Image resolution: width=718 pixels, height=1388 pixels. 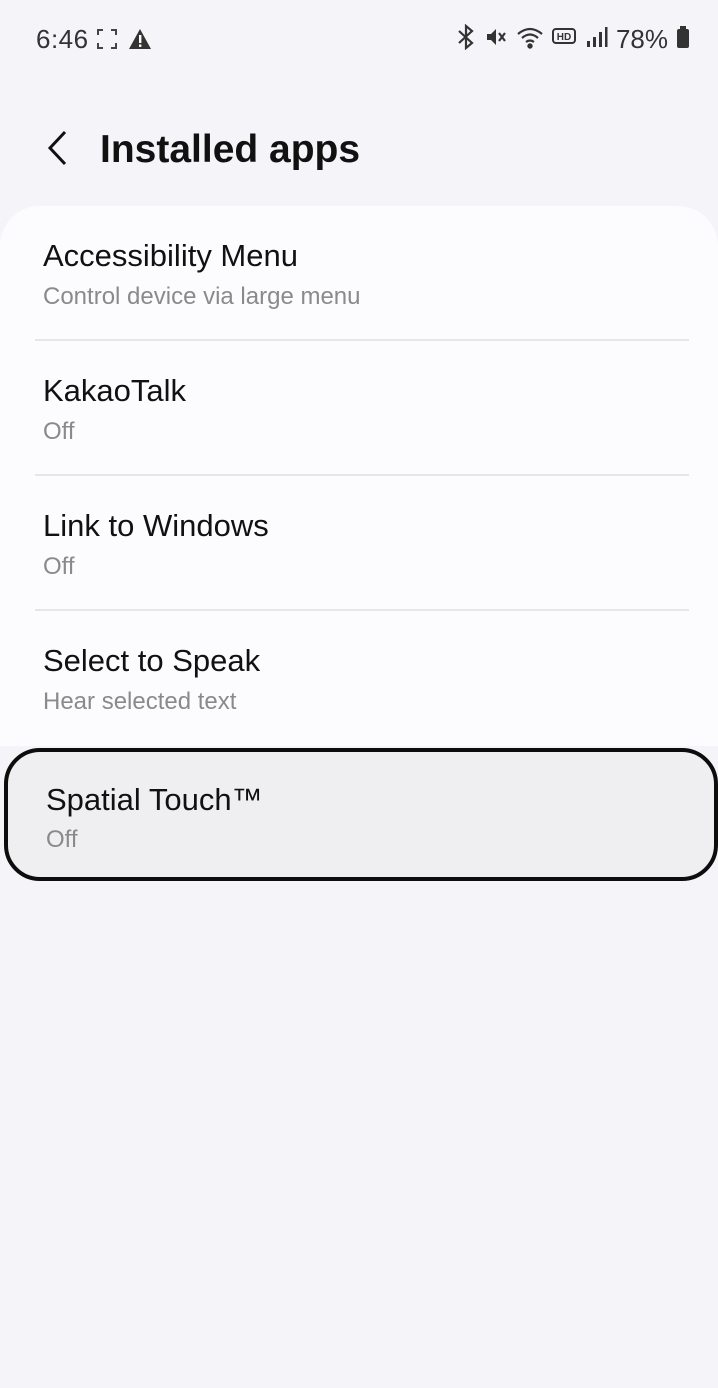 What do you see at coordinates (62, 39) in the screenshot?
I see `status-time: 6:46` at bounding box center [62, 39].